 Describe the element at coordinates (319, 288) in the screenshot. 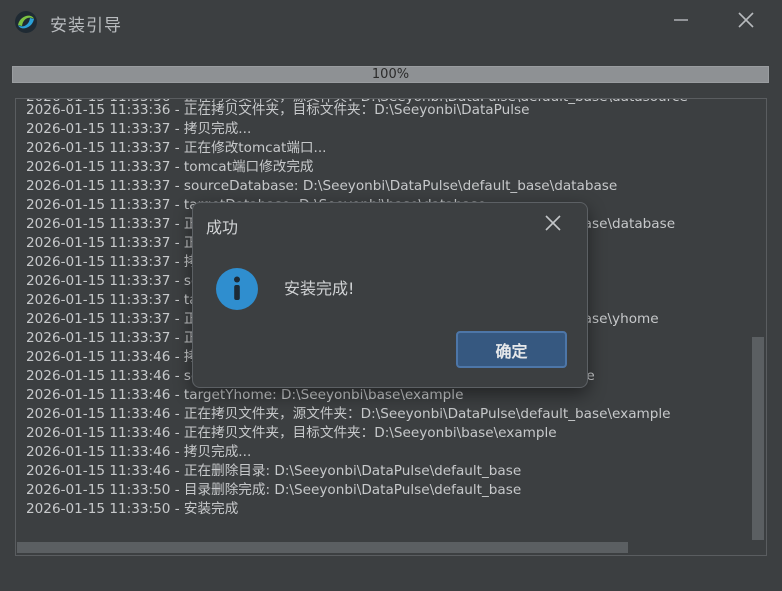

I see `dialog-message: 安装完成!` at that location.